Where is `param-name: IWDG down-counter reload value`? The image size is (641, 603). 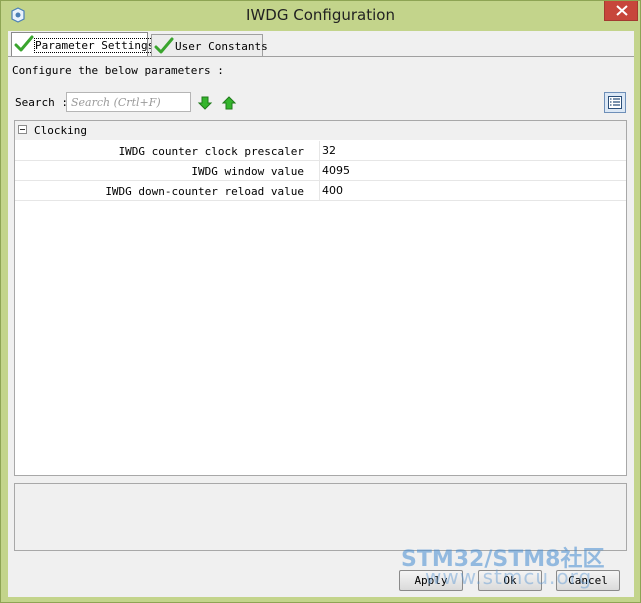 param-name: IWDG down-counter reload value is located at coordinates (167, 190).